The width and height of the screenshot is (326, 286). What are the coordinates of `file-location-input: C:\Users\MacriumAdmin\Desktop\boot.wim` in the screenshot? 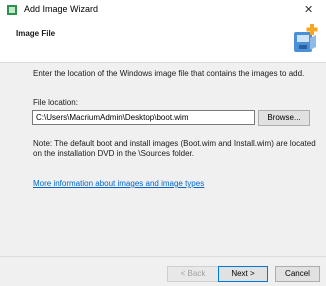 It's located at (143, 117).